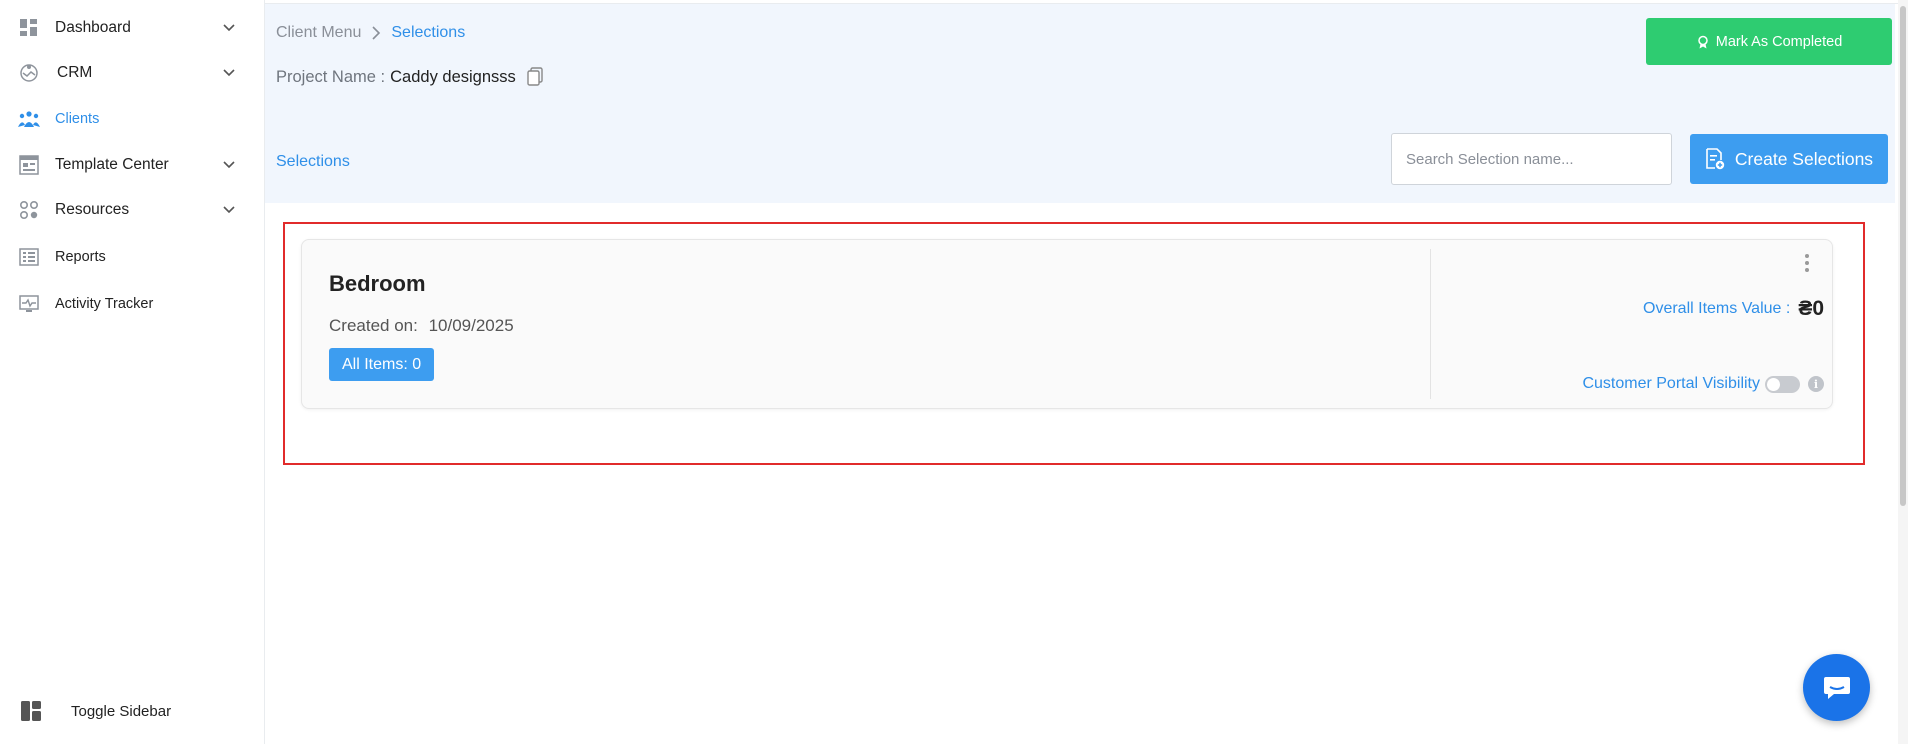 Image resolution: width=1908 pixels, height=744 pixels. I want to click on created-on-label: Created on:, so click(373, 325).